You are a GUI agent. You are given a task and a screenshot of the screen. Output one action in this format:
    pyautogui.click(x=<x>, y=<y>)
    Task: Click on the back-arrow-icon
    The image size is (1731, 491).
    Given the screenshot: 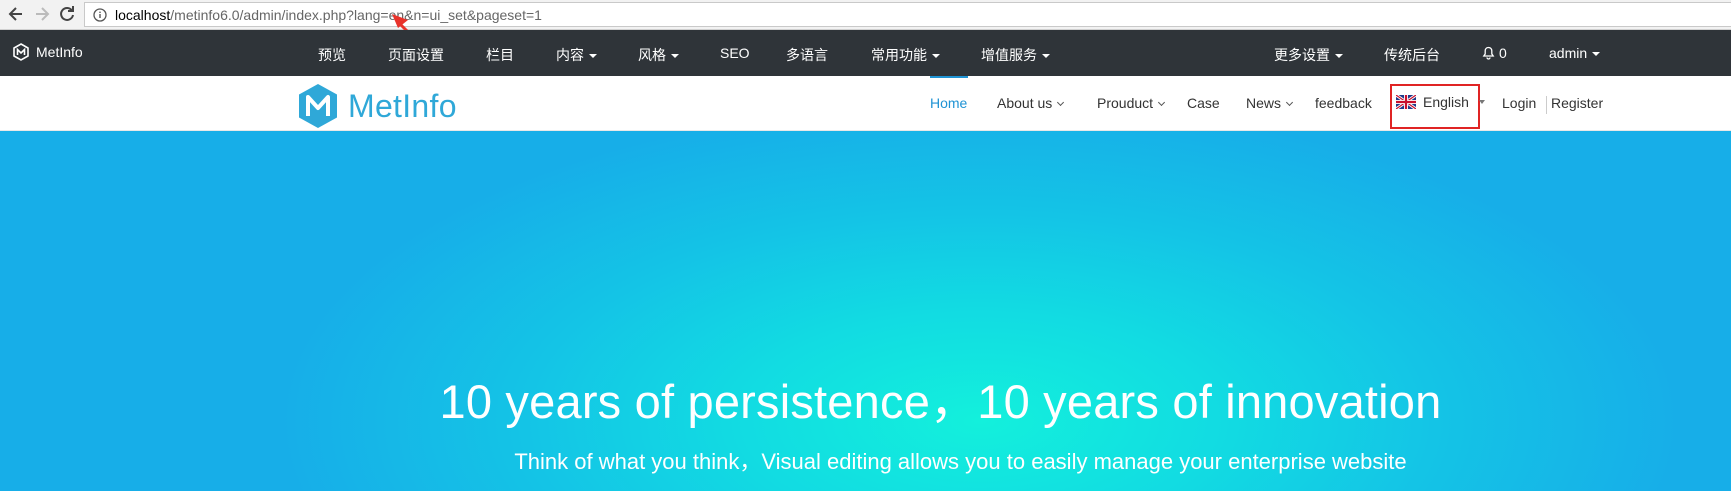 What is the action you would take?
    pyautogui.click(x=16, y=14)
    